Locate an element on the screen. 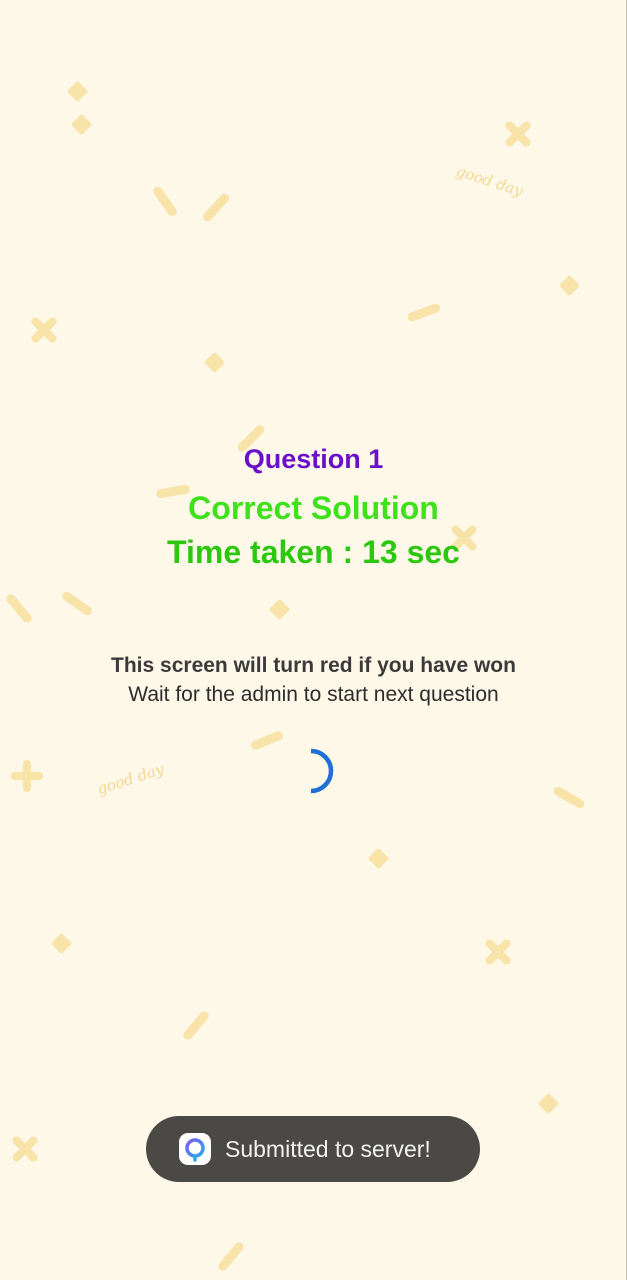 The height and width of the screenshot is (1280, 627). toast-notification: Submitted to server! is located at coordinates (313, 1149).